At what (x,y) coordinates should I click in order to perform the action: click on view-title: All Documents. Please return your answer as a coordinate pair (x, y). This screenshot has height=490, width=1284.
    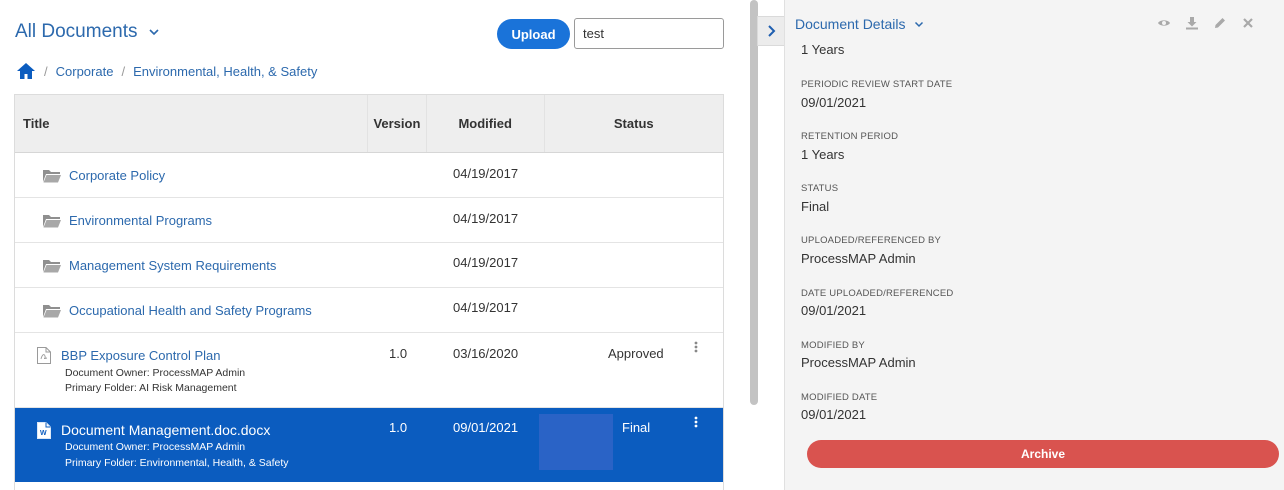
    Looking at the image, I should click on (76, 31).